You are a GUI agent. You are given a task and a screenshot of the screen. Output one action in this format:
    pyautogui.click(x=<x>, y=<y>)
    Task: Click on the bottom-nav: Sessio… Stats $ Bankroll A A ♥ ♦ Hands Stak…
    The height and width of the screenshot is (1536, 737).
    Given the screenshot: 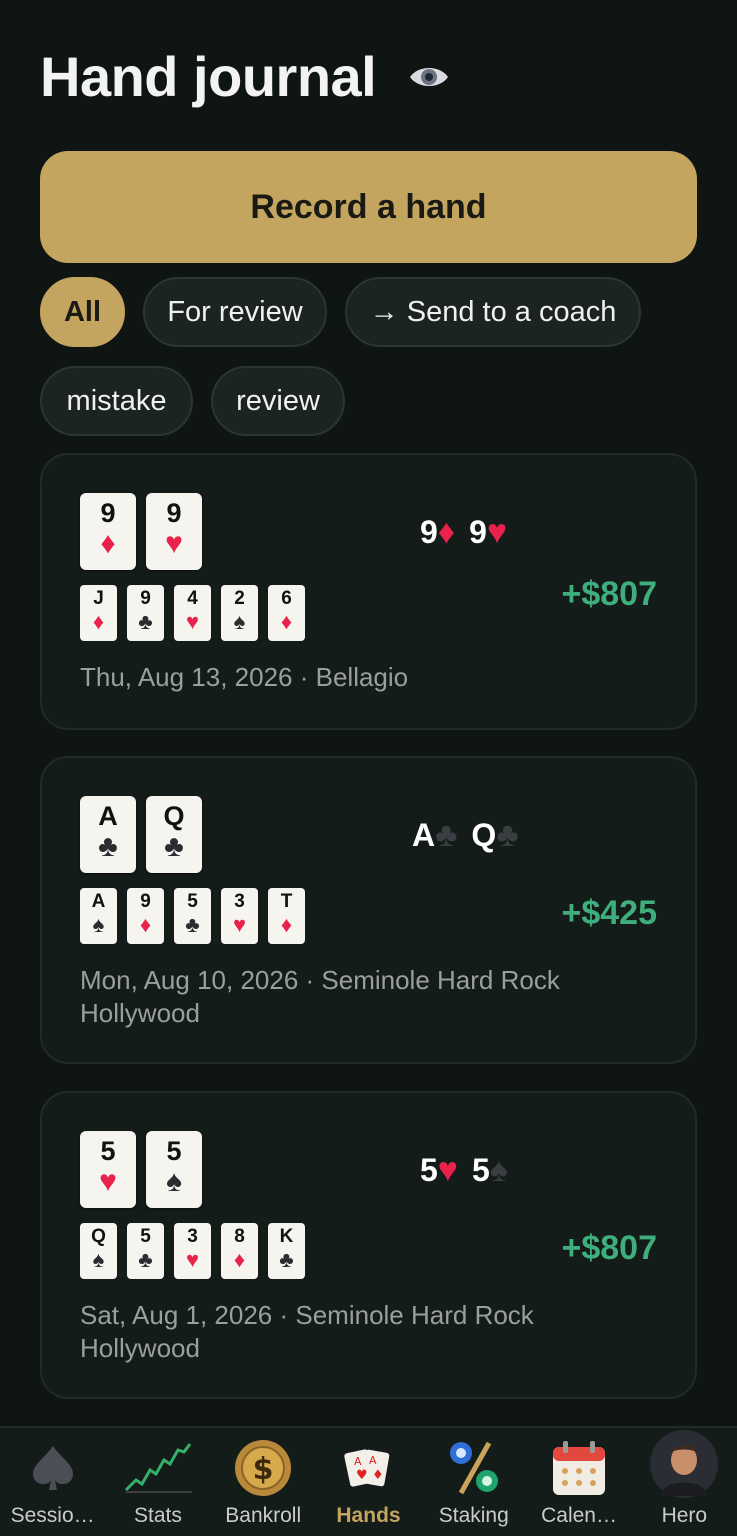 What is the action you would take?
    pyautogui.click(x=368, y=1481)
    